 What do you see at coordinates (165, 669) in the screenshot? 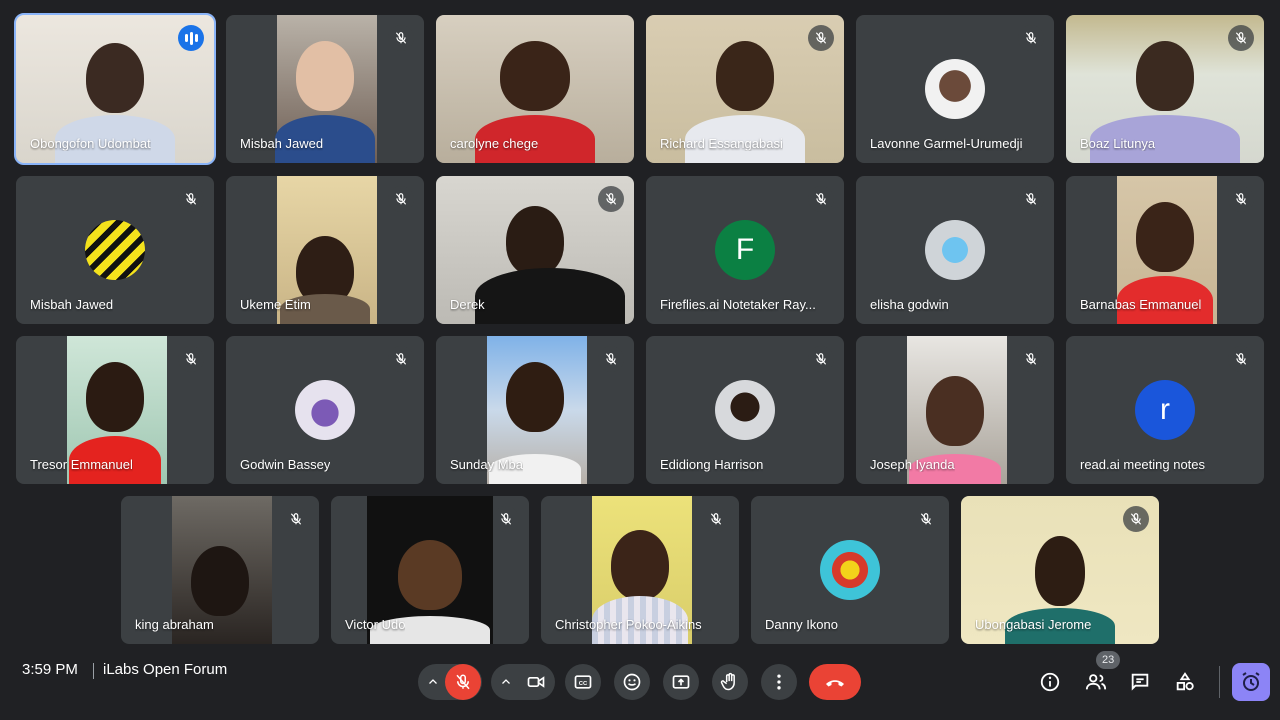
I see `meeting-title: iLabs Open Forum` at bounding box center [165, 669].